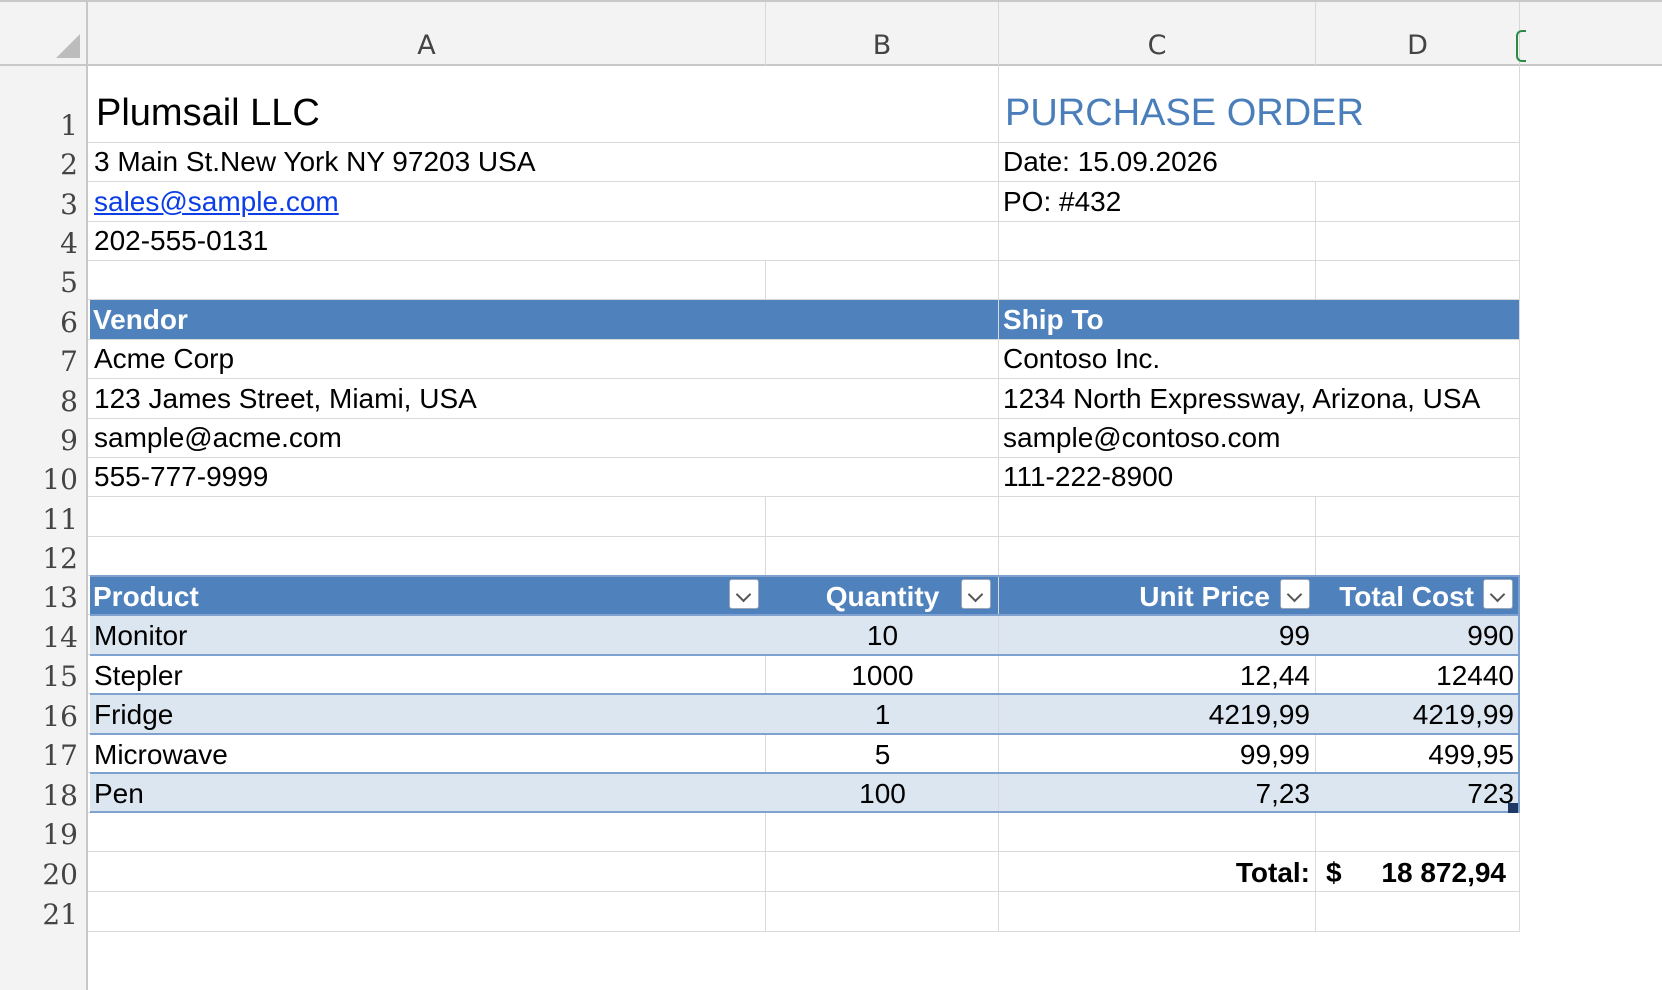 The width and height of the screenshot is (1662, 990). I want to click on unit-price-cell: 12,44, so click(1155, 676).